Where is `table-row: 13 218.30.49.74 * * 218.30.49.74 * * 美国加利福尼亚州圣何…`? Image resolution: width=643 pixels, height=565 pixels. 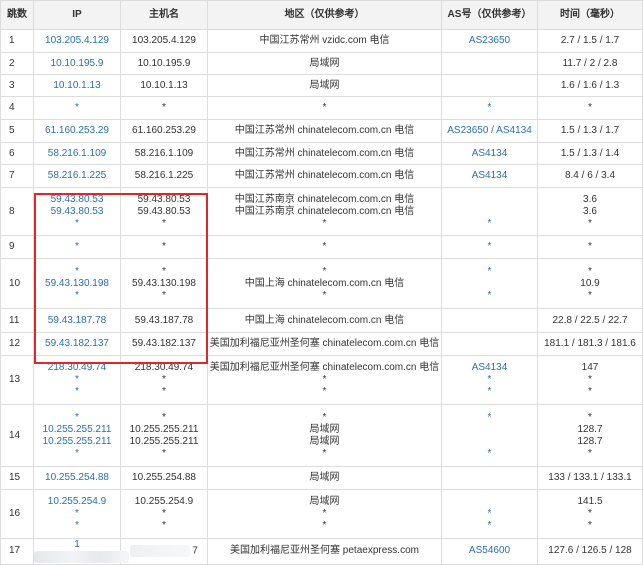 table-row: 13 218.30.49.74 * * 218.30.49.74 * * 美国加利福尼亚州圣何… is located at coordinates (321, 380).